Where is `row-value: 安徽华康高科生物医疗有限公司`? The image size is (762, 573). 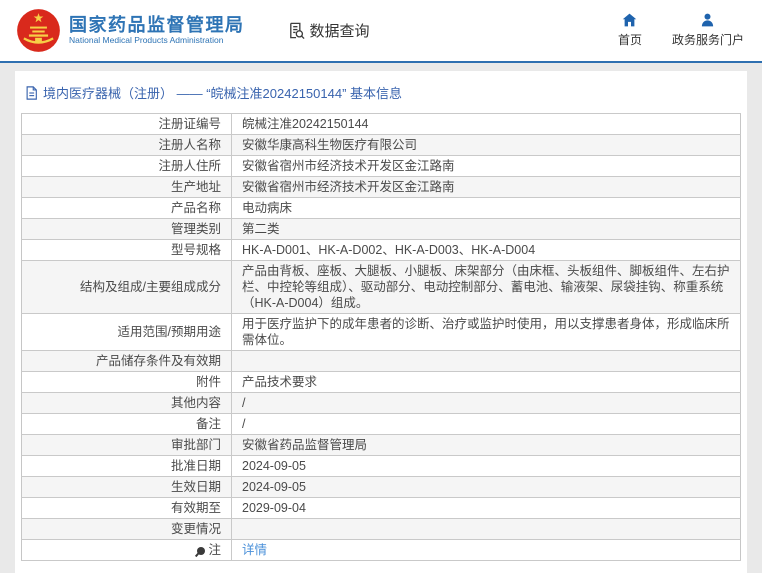 row-value: 安徽华康高科生物医疗有限公司 is located at coordinates (486, 145).